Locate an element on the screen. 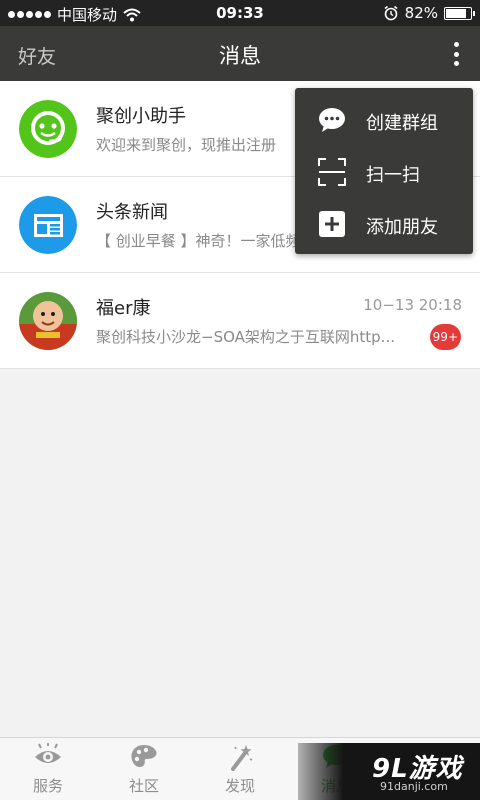 This screenshot has width=480, height=800. magic-wand-icon is located at coordinates (242, 758).